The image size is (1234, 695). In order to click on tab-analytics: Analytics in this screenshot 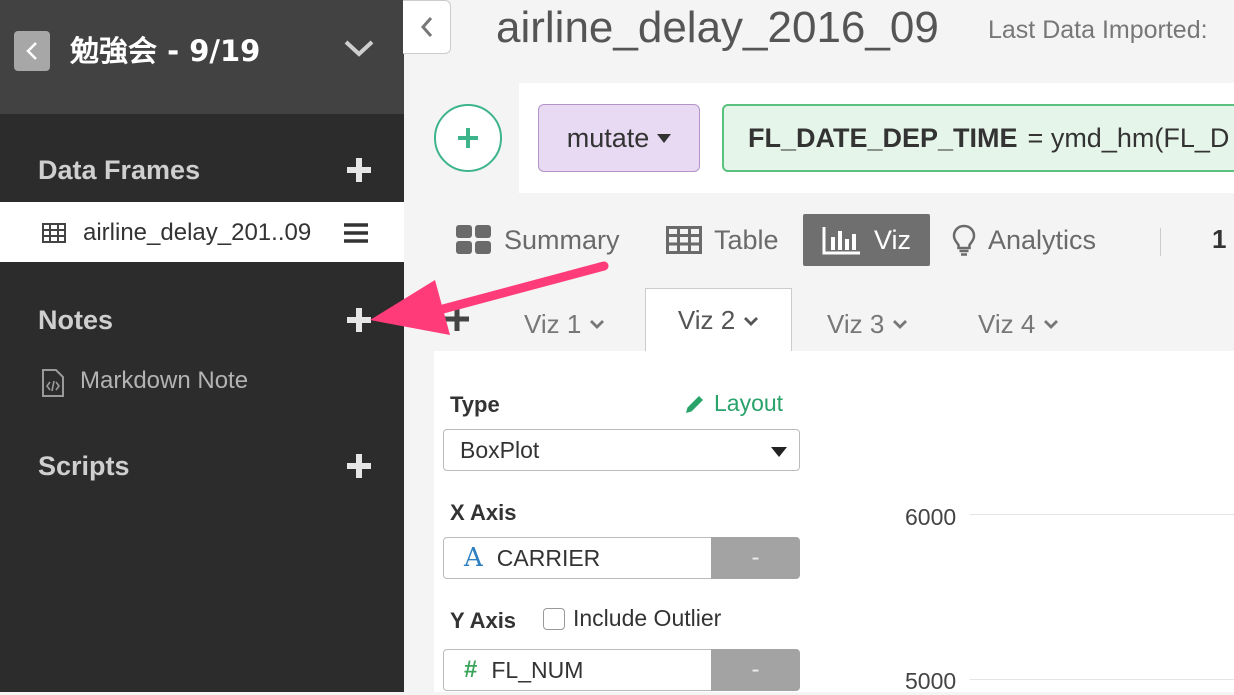, I will do `click(1024, 240)`.